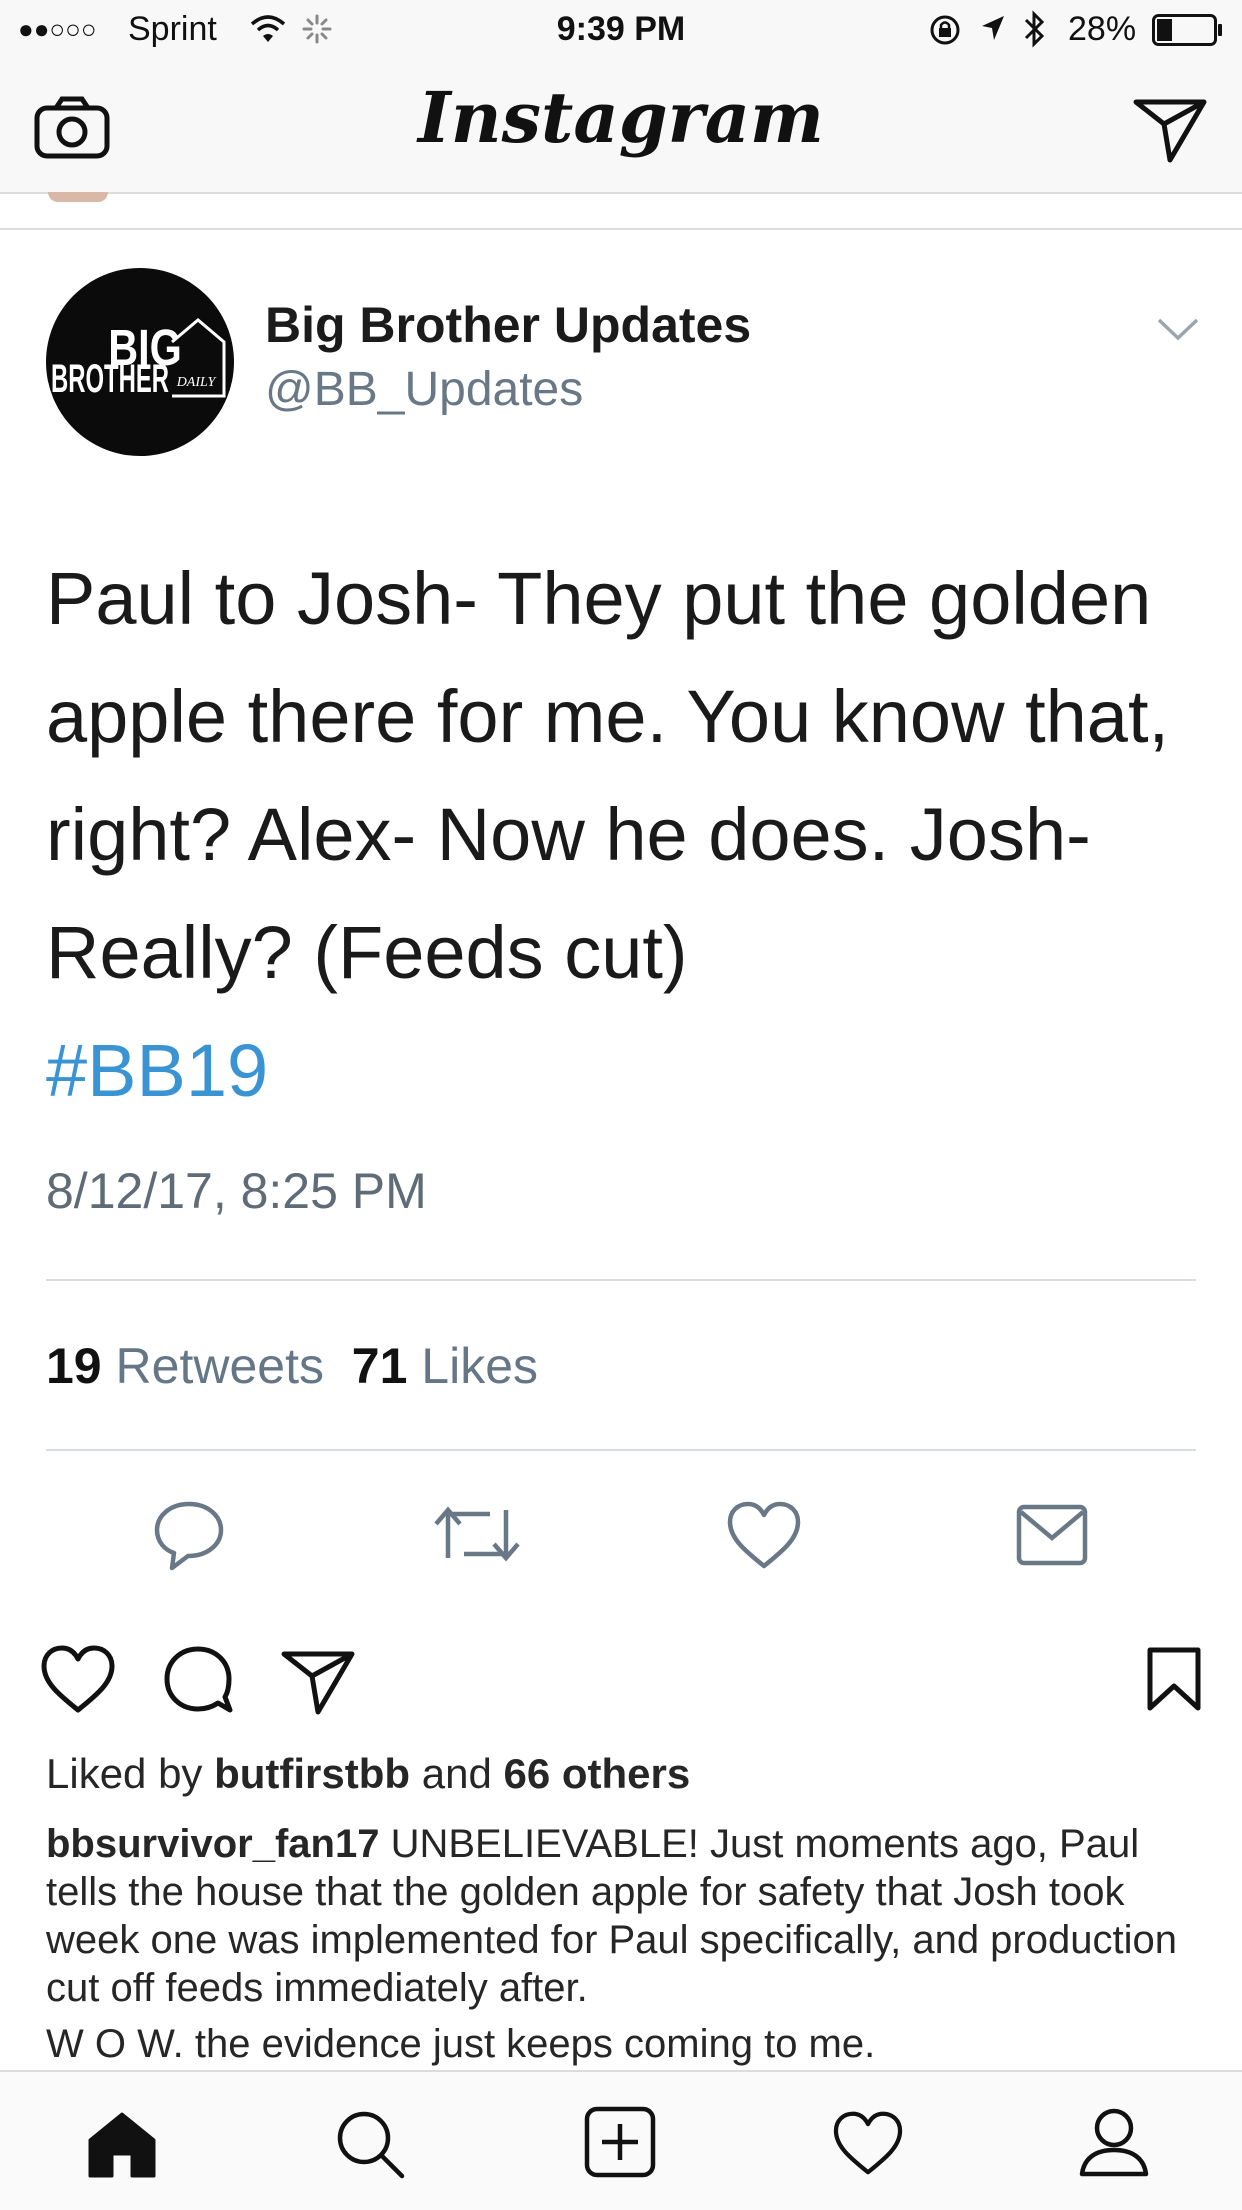 The height and width of the screenshot is (2210, 1242). Describe the element at coordinates (477, 1534) in the screenshot. I see `retweet-icon` at that location.